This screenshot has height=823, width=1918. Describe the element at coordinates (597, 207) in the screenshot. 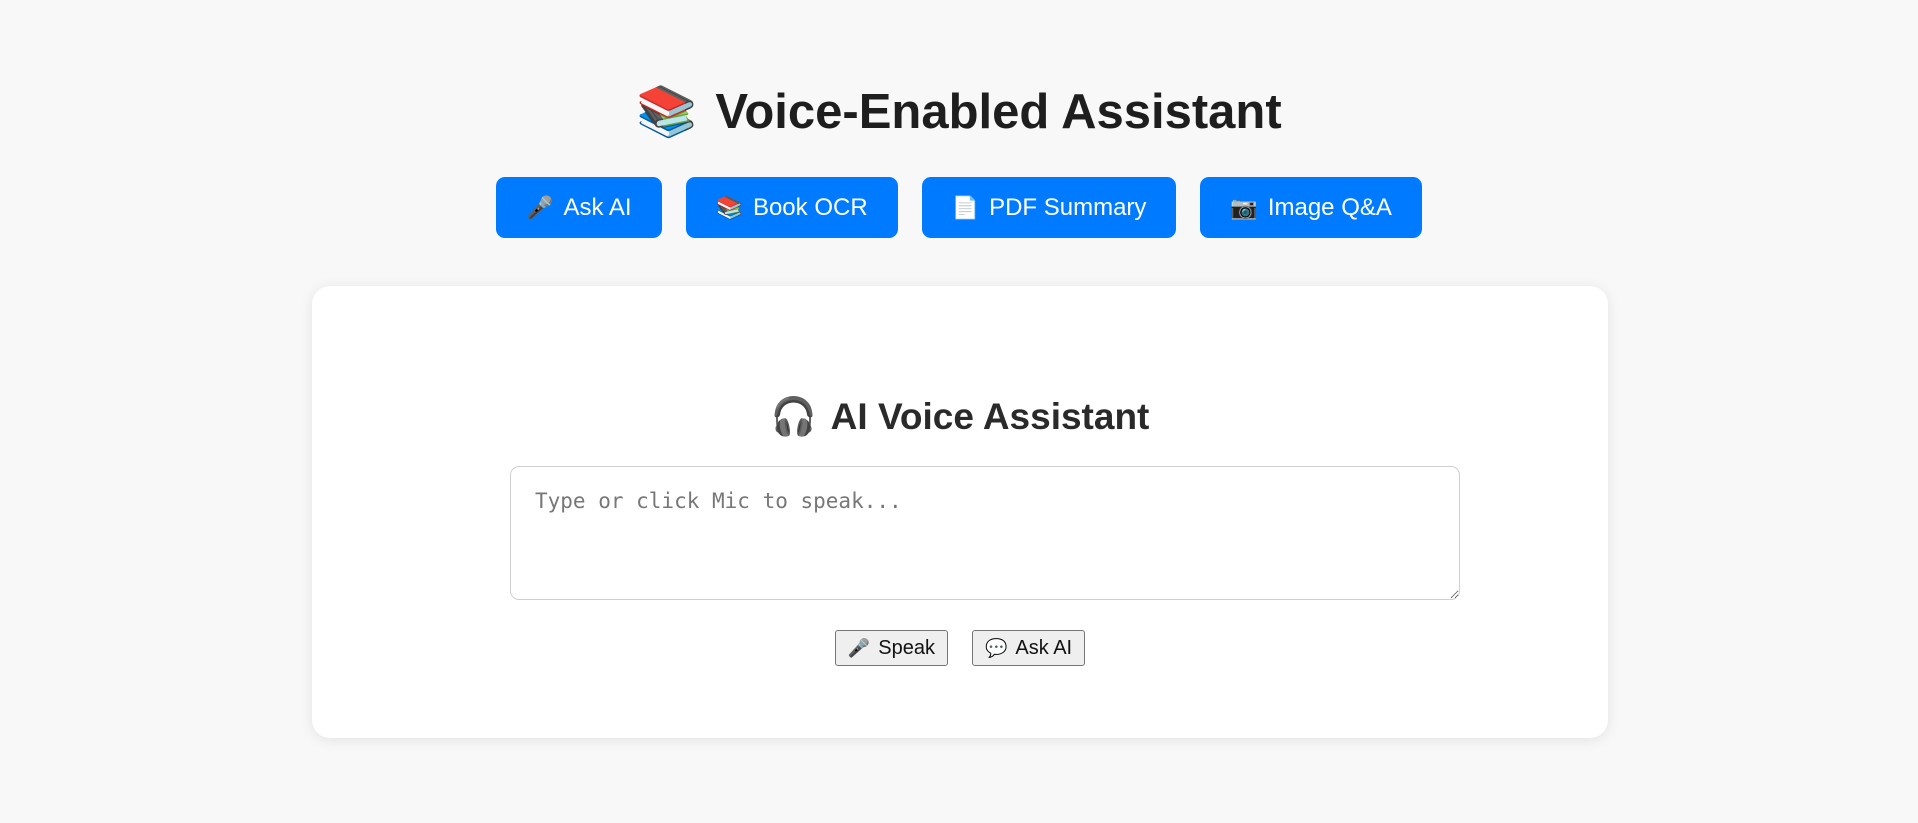

I see `ask-ai-nav-label: Ask AI` at that location.